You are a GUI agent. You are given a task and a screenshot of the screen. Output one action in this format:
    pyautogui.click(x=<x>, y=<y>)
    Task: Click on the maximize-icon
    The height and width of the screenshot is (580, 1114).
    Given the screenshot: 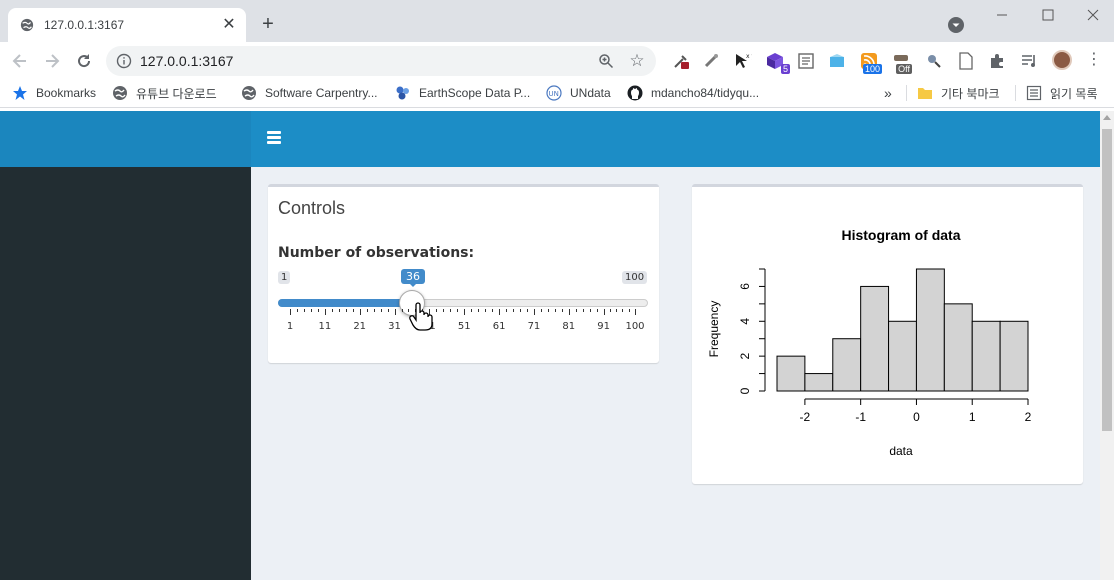 What is the action you would take?
    pyautogui.click(x=1048, y=15)
    